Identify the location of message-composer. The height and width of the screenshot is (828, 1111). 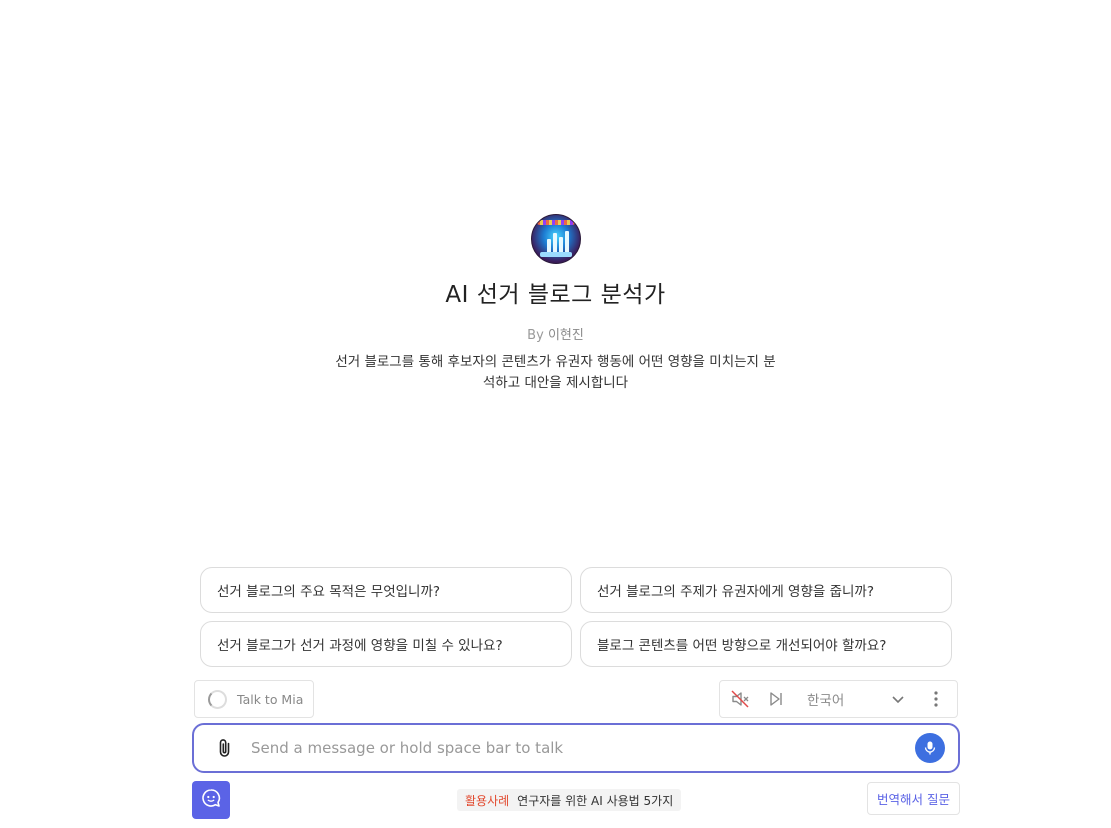
(576, 748).